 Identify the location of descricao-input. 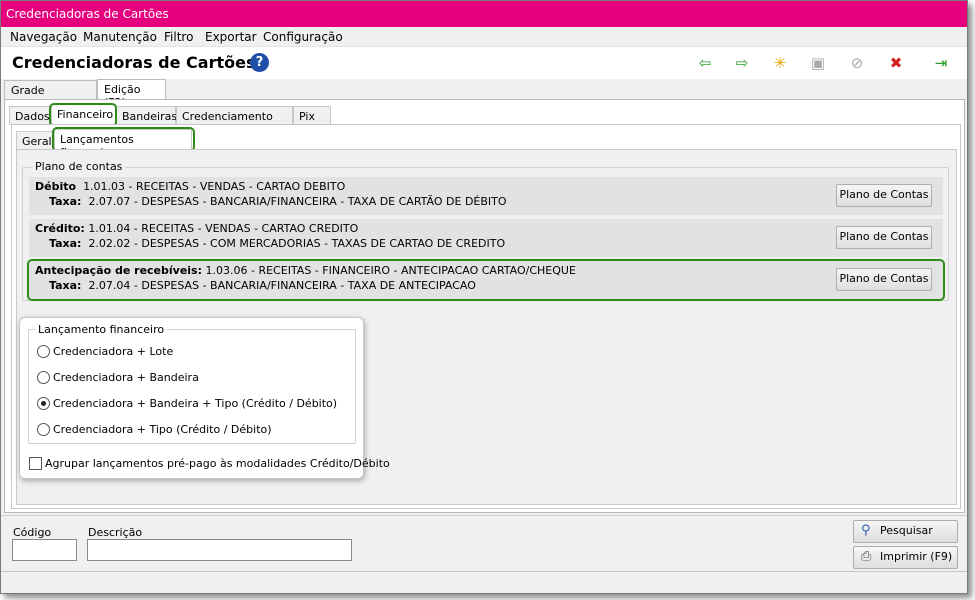
(219, 550).